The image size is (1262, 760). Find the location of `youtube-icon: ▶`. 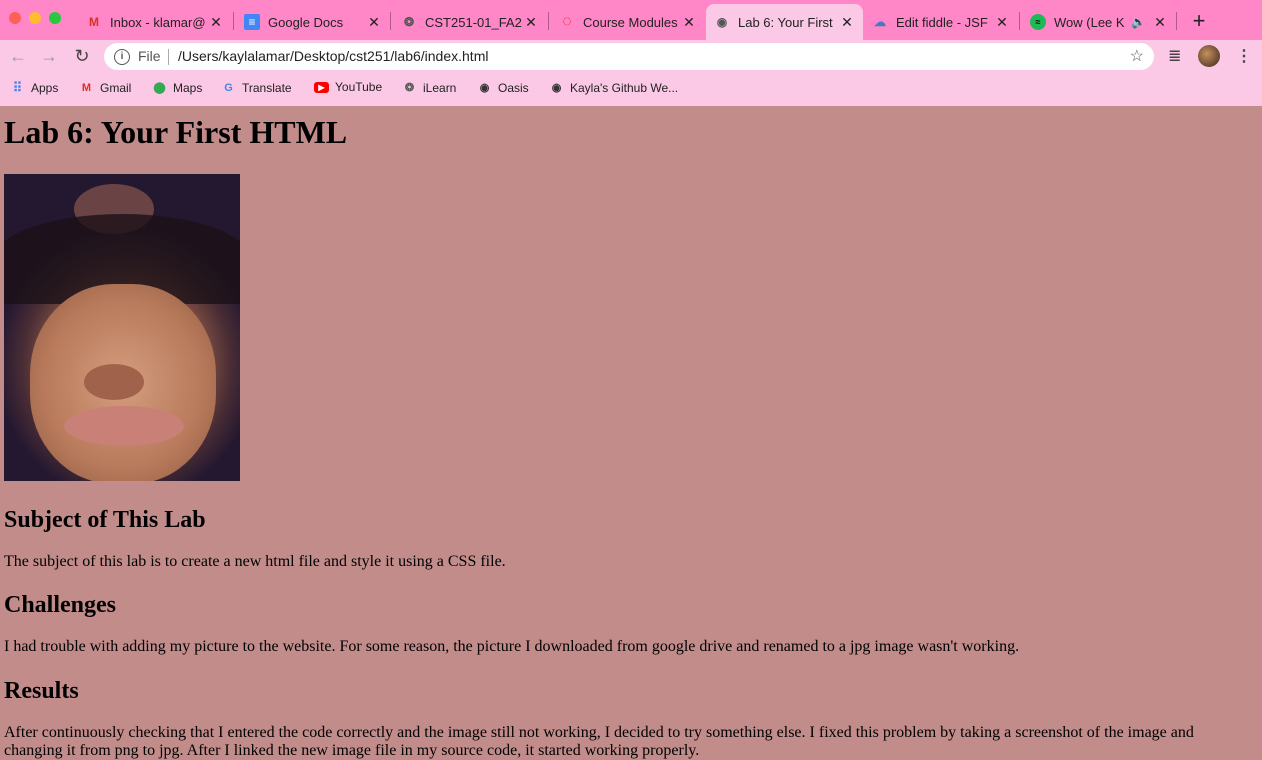

youtube-icon: ▶ is located at coordinates (321, 87).